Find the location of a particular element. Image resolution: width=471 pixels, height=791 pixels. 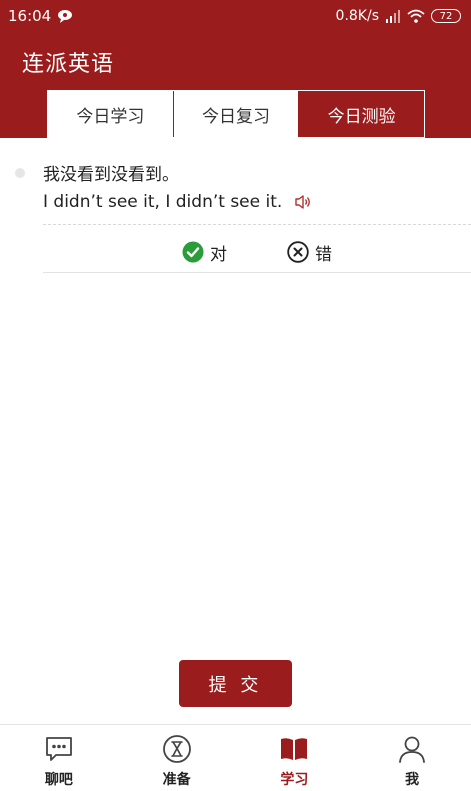

answer-correct-label: 对 is located at coordinates (218, 254).